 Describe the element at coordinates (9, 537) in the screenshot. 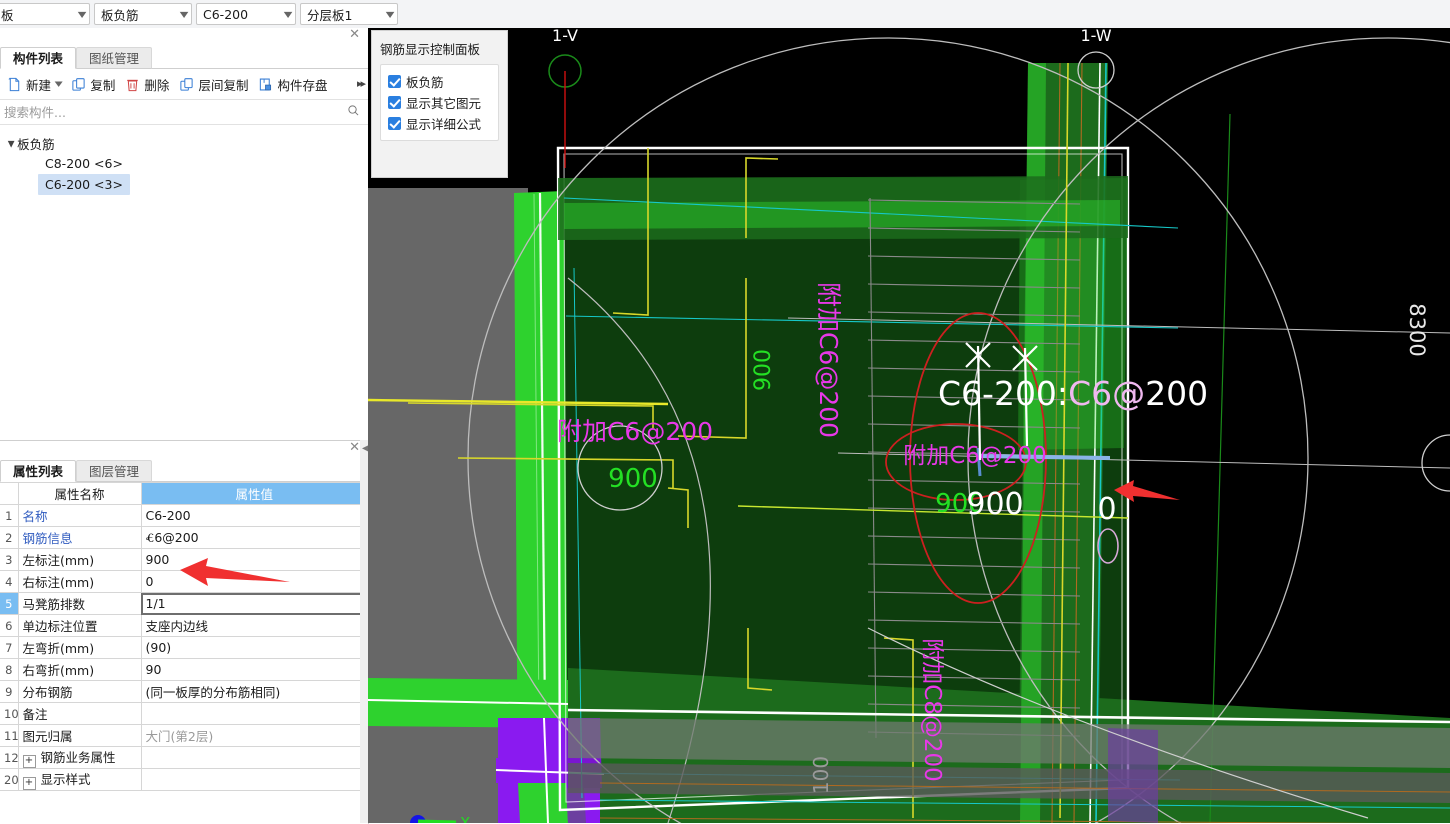

I see `row-index: 2` at that location.